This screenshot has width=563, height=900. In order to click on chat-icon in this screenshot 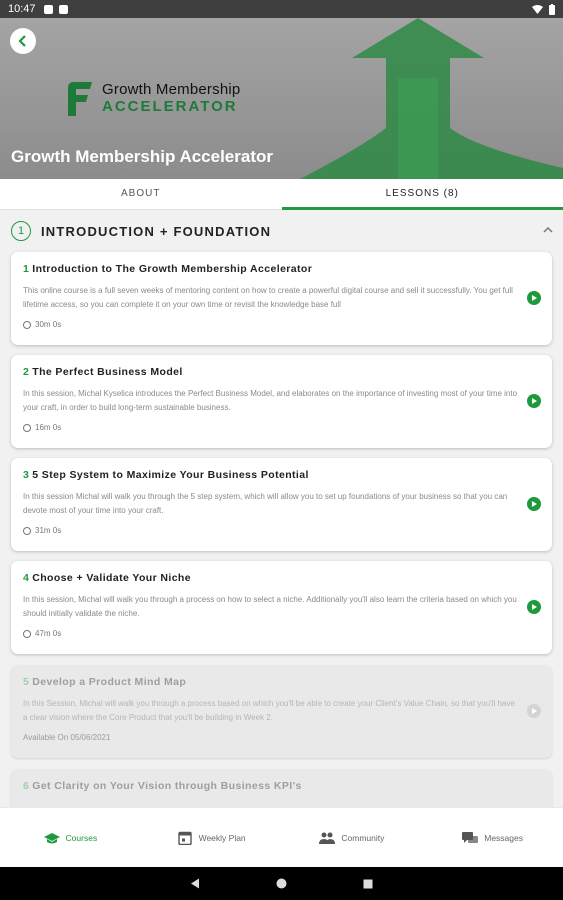, I will do `click(470, 837)`.